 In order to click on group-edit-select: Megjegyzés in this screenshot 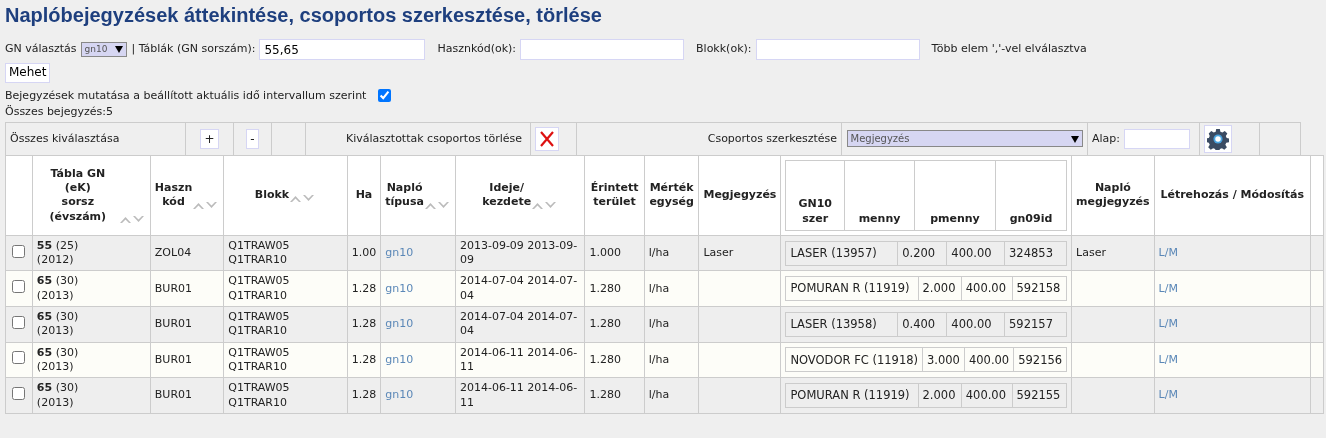, I will do `click(964, 139)`.